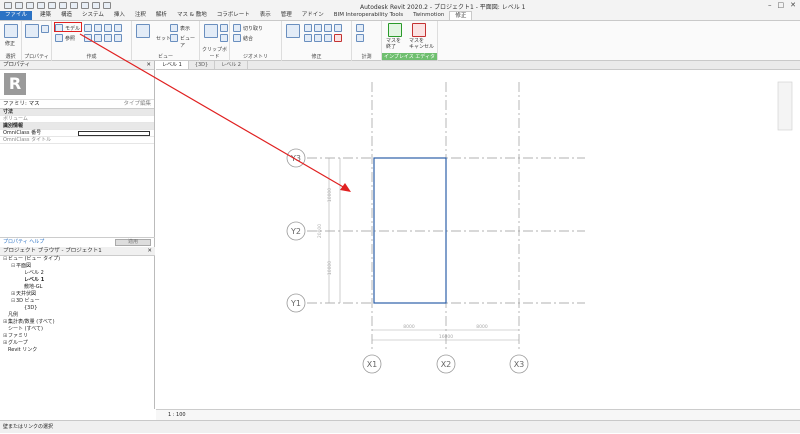 The width and height of the screenshot is (800, 434). Describe the element at coordinates (428, 15) in the screenshot. I see `tab-twinmotion: Twinmotion` at that location.